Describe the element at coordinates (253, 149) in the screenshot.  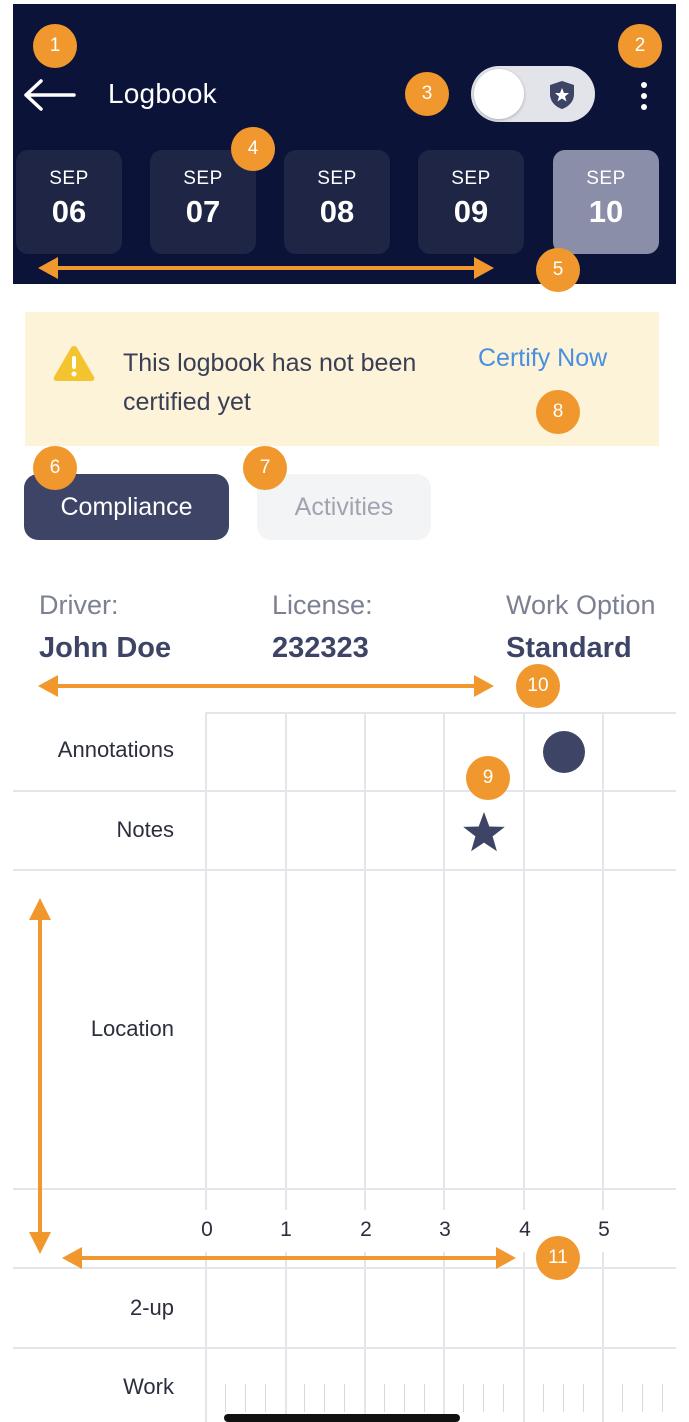
I see `callout-badge: 4` at that location.